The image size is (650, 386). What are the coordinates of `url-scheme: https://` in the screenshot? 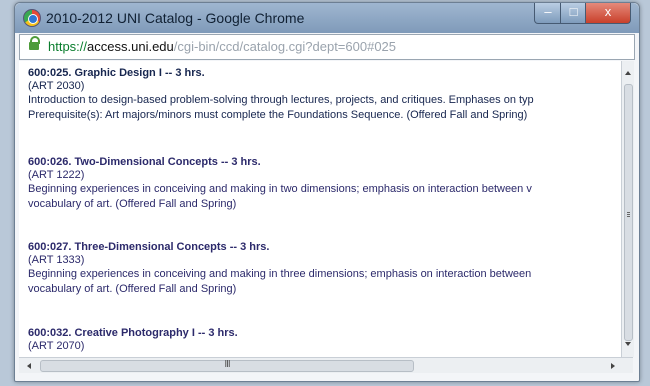 It's located at (68, 46).